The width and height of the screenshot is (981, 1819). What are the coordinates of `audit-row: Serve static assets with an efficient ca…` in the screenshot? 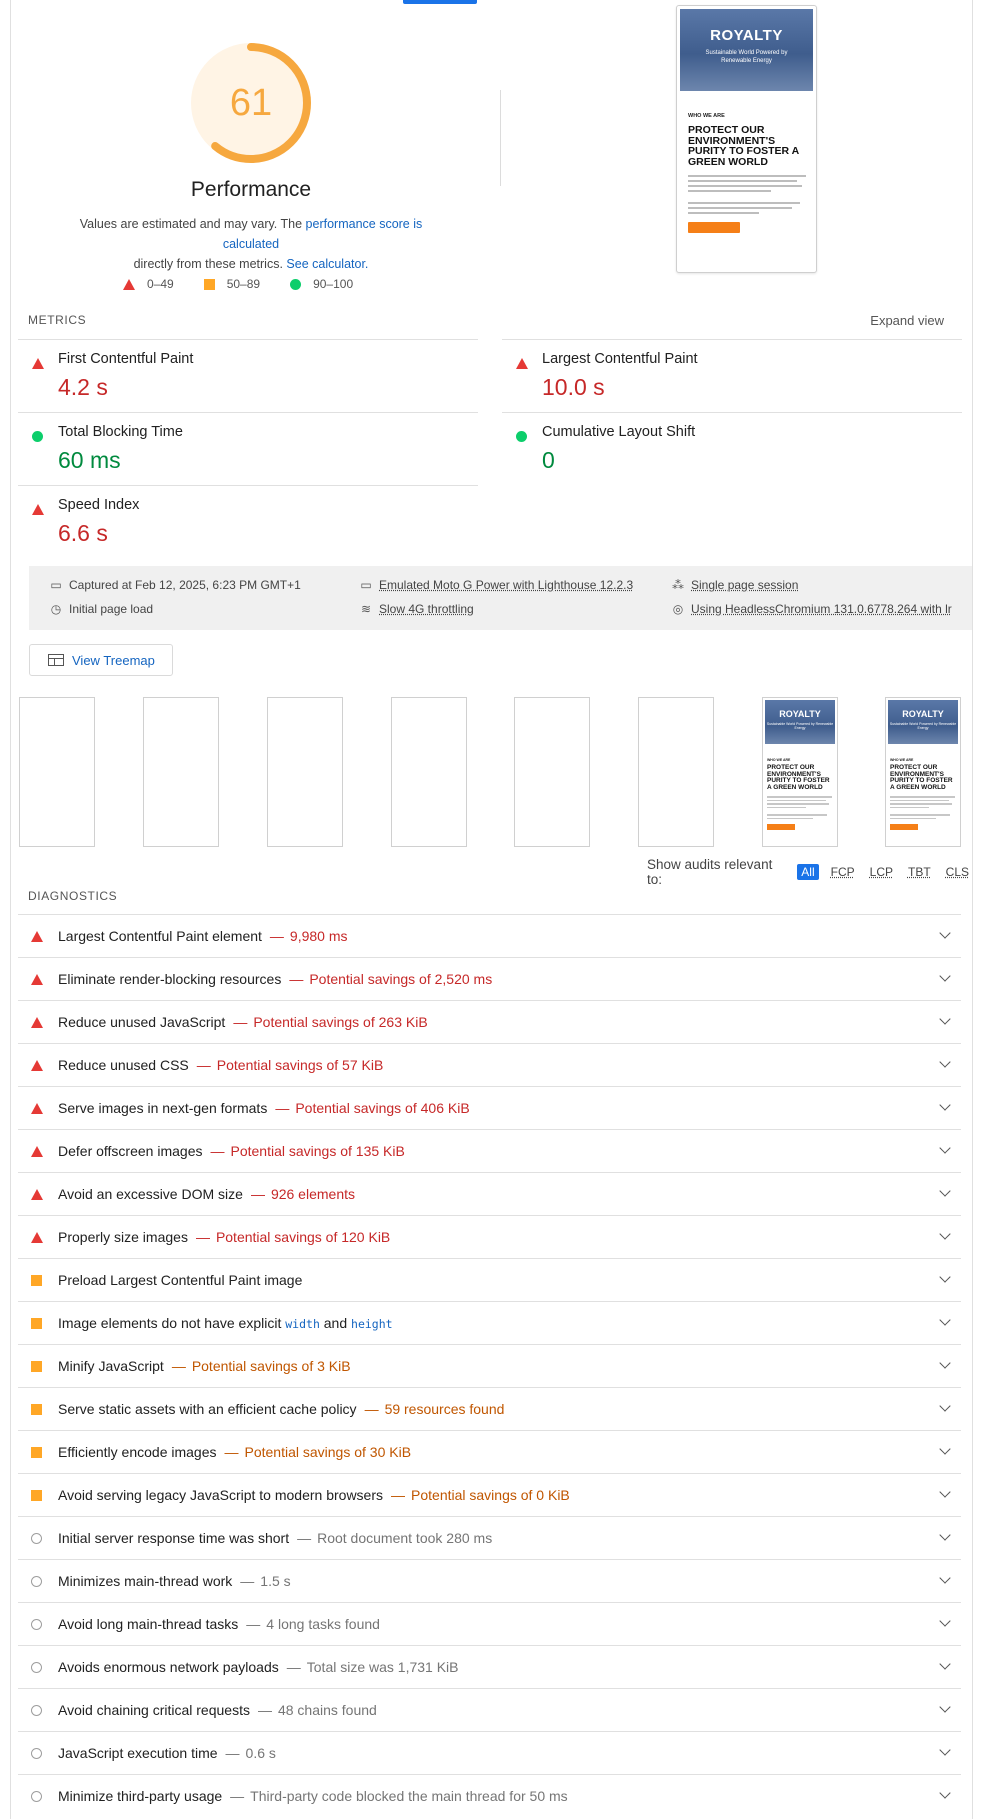 It's located at (489, 1409).